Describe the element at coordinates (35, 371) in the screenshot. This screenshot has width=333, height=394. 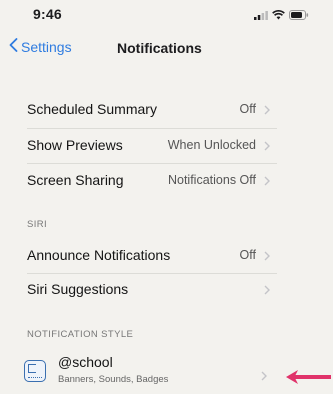
I see `app-icon` at that location.